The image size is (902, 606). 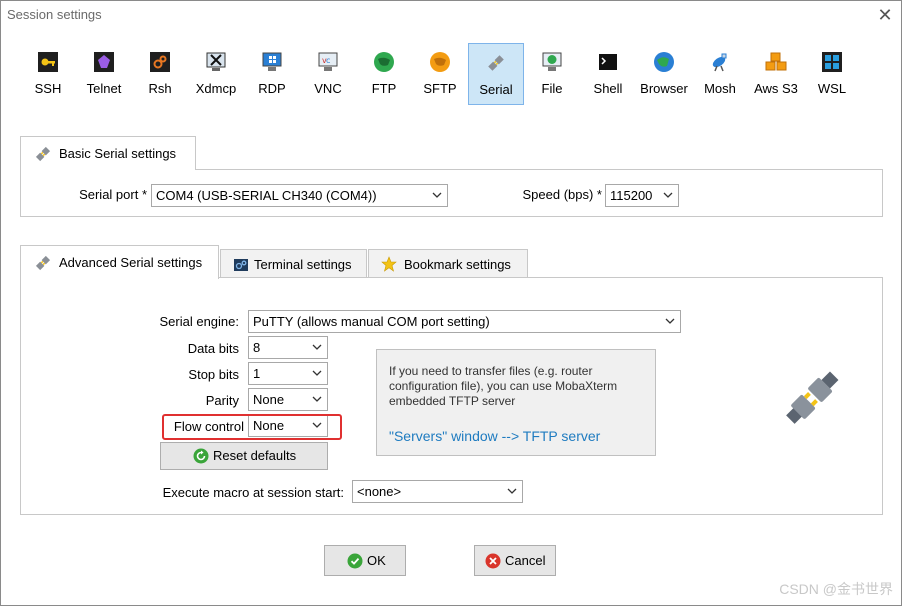 I want to click on tool-rdp: RDP, so click(x=272, y=74).